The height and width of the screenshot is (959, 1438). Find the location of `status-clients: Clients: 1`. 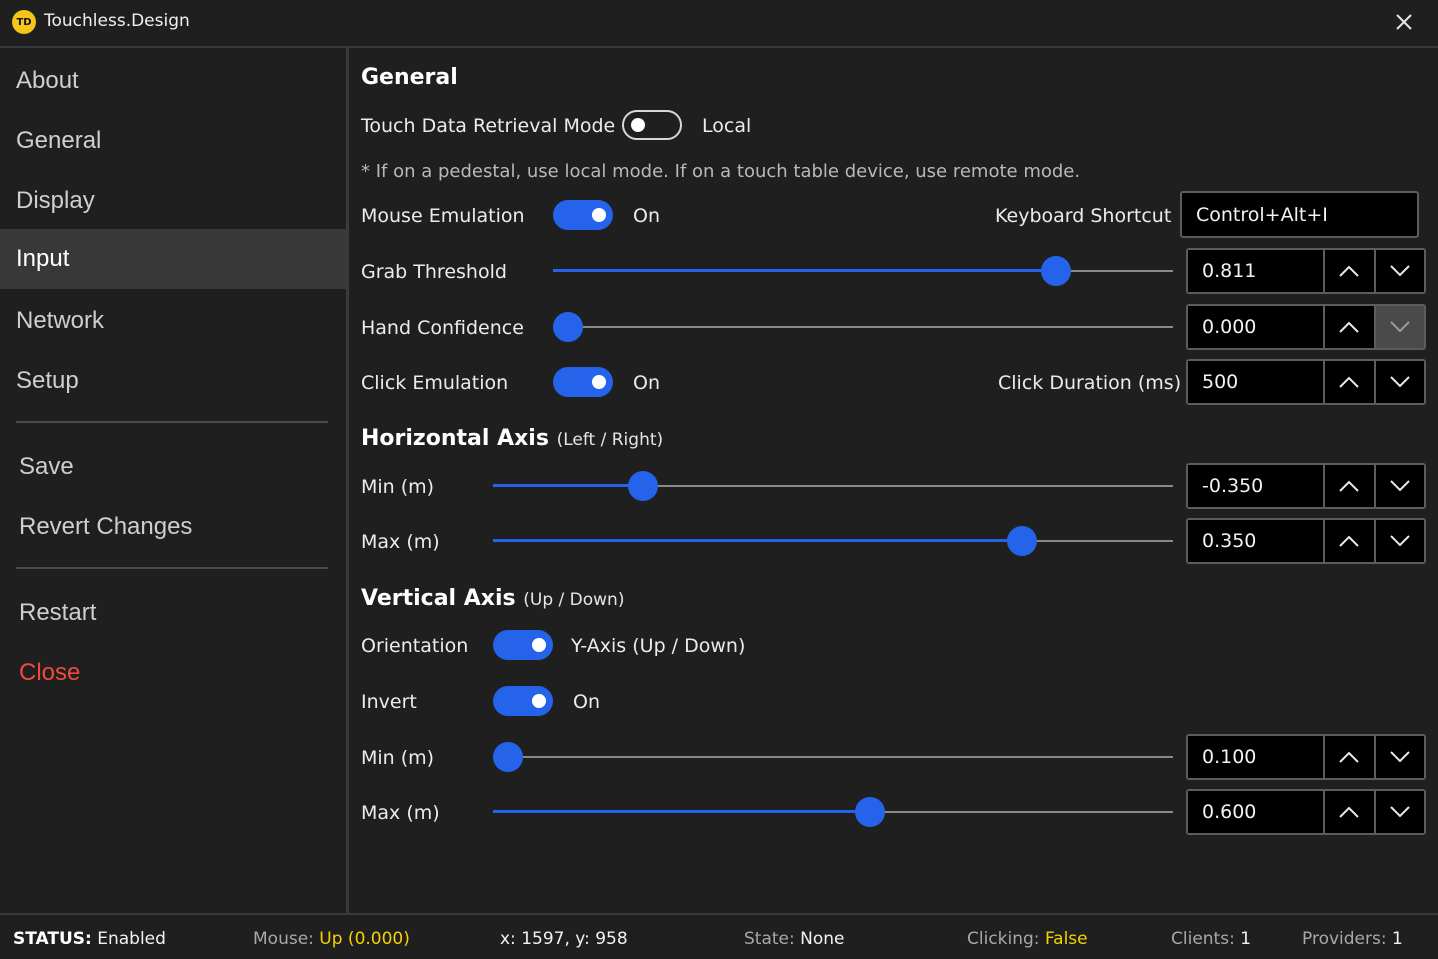

status-clients: Clients: 1 is located at coordinates (1211, 939).